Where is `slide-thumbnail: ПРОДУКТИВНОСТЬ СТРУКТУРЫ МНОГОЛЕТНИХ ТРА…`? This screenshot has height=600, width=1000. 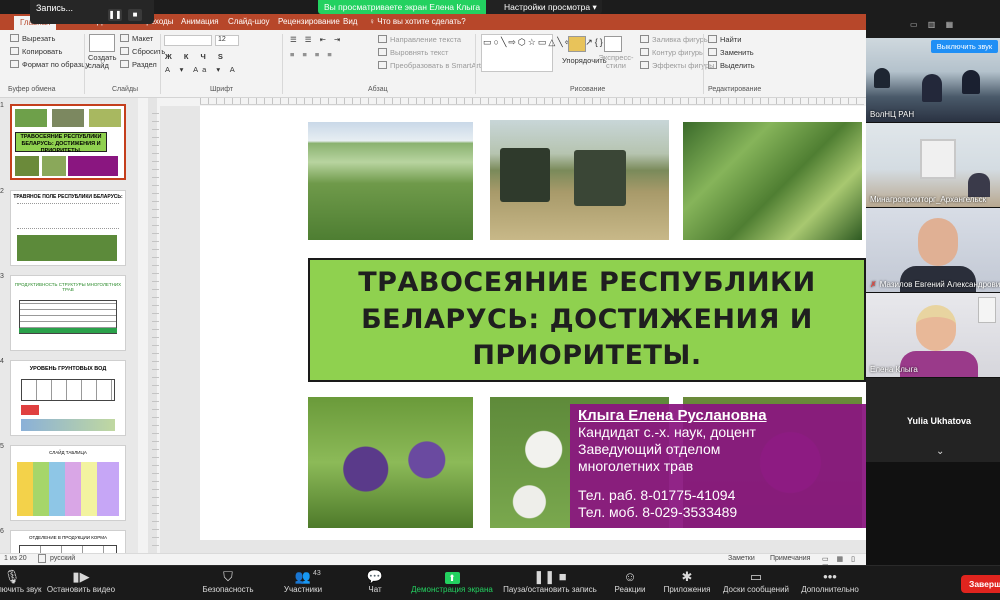
slide-thumbnail: ПРОДУКТИВНОСТЬ СТРУКТУРЫ МНОГОЛЕТНИХ ТРА… is located at coordinates (68, 313).